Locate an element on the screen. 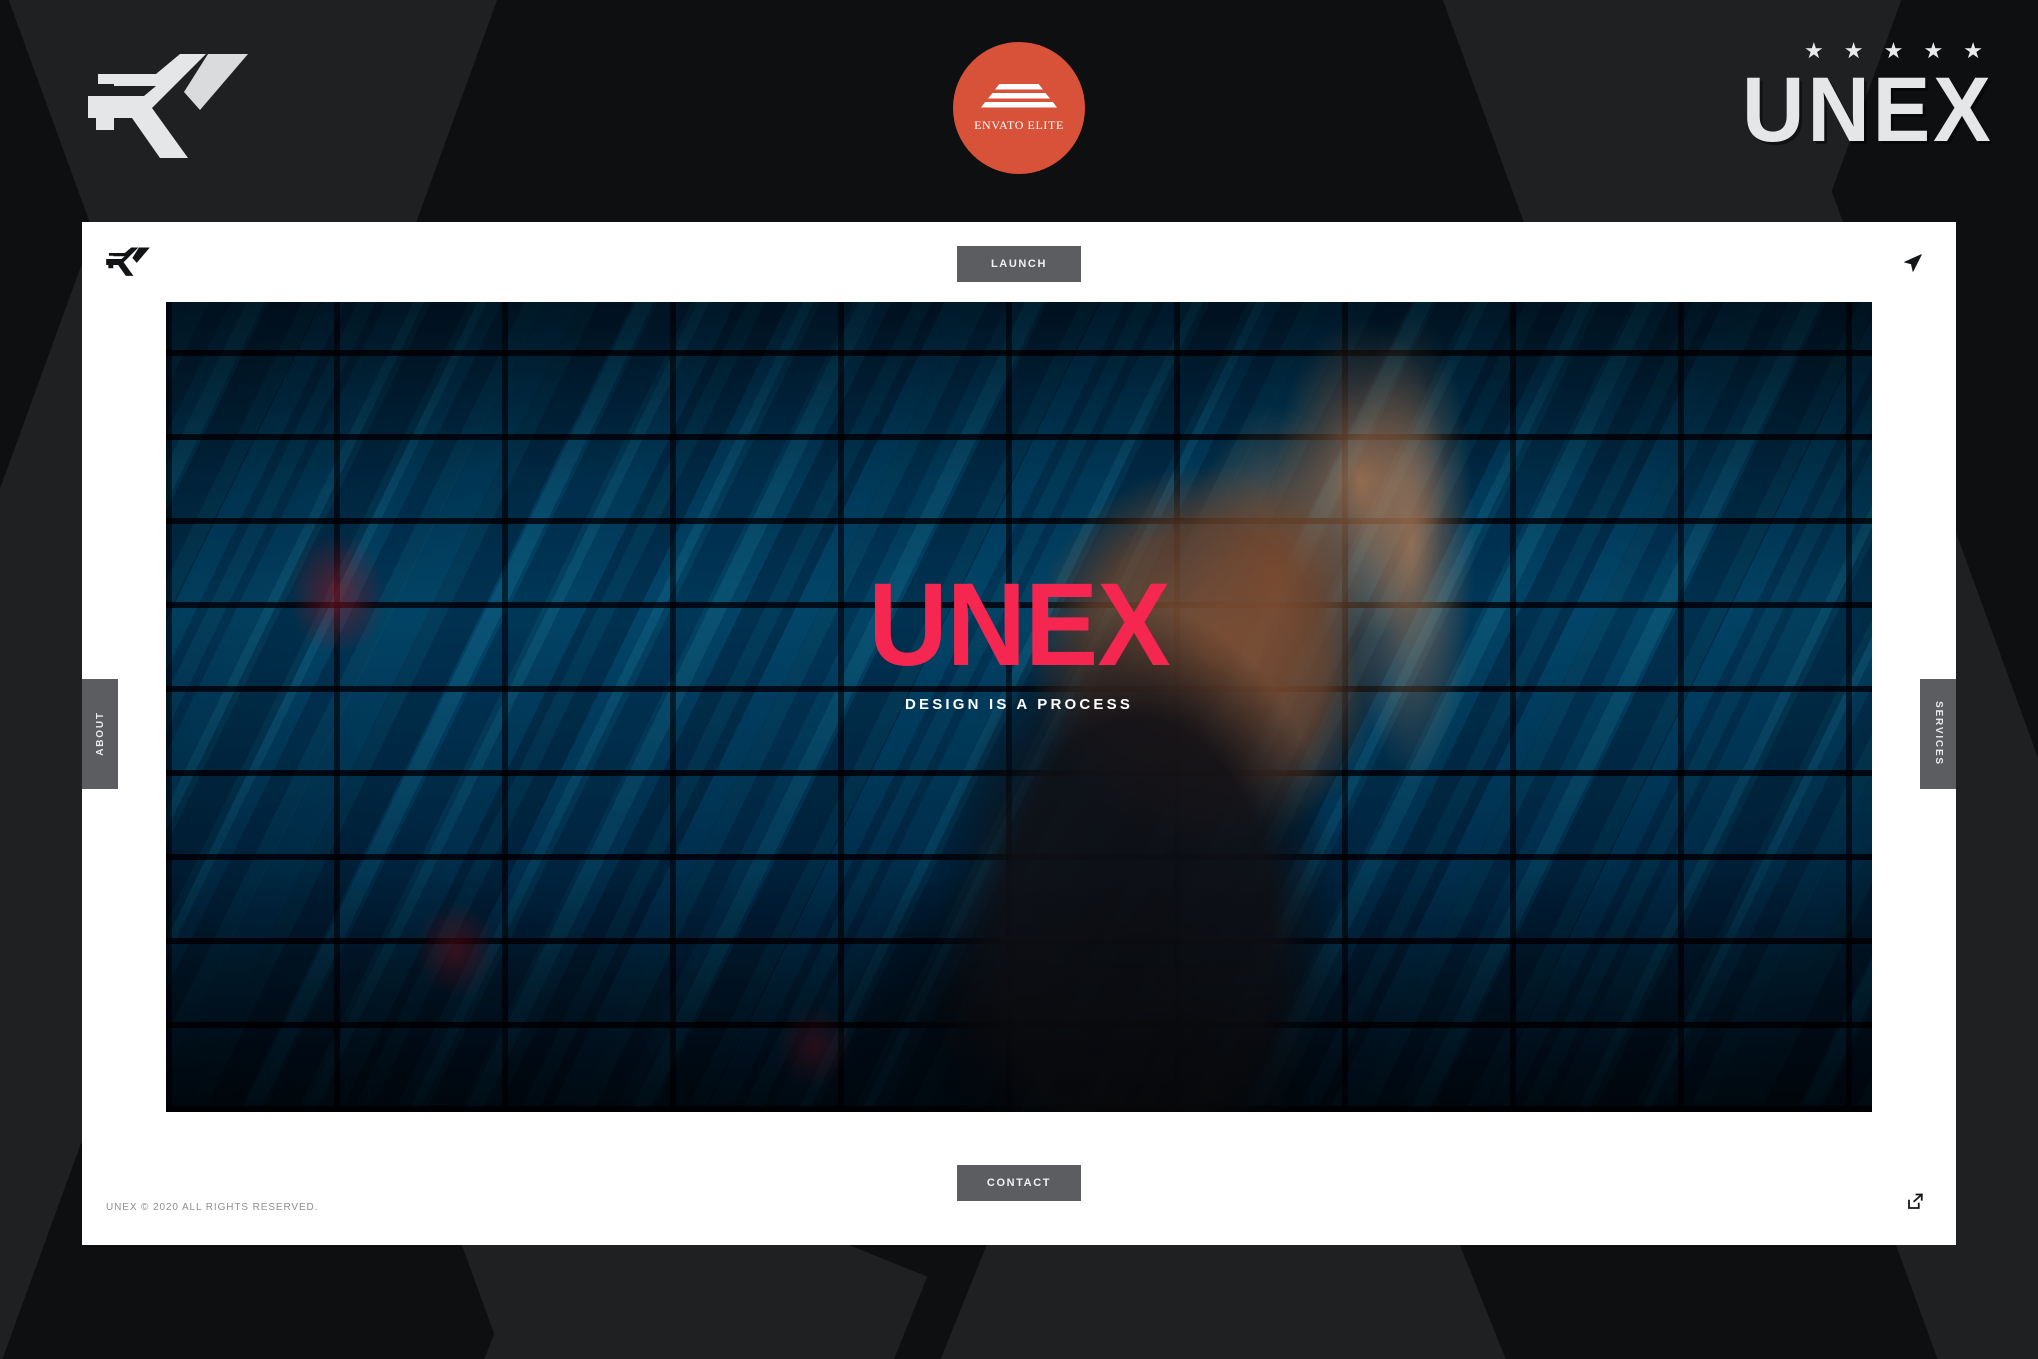  sidebar-item-about: ABOUT is located at coordinates (100, 733).